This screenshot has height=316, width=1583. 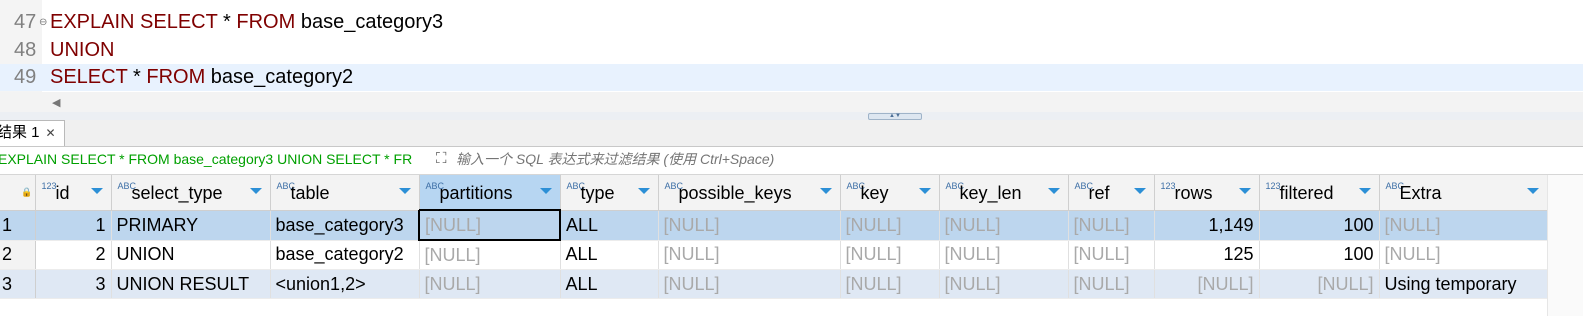 What do you see at coordinates (490, 193) in the screenshot?
I see `column-header-partitions: ABC partitions` at bounding box center [490, 193].